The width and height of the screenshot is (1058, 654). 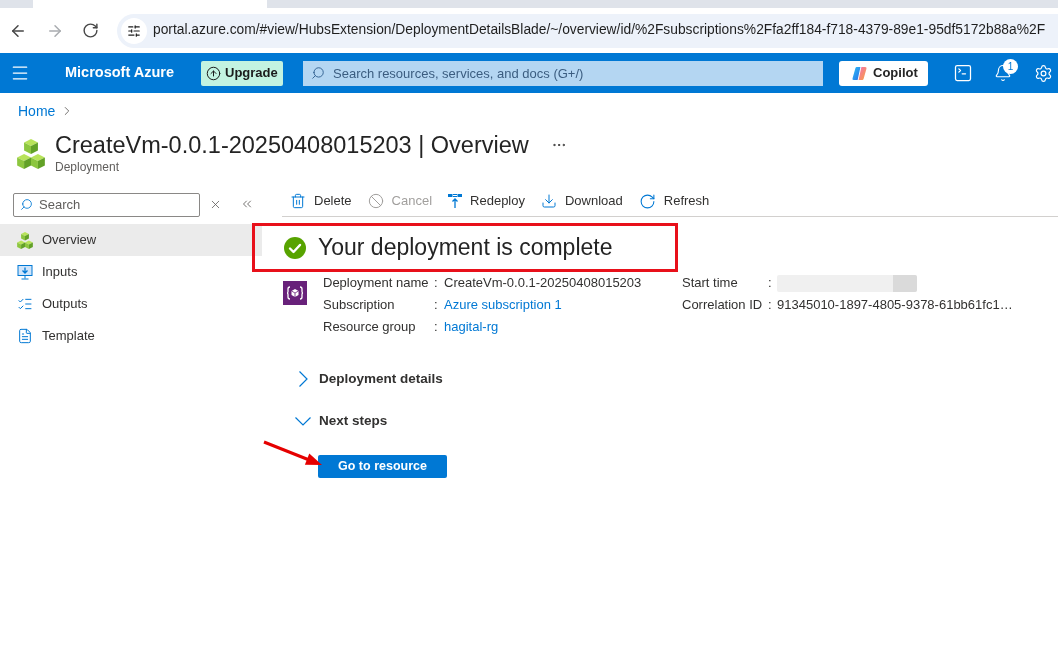 What do you see at coordinates (292, 145) in the screenshot?
I see `page-title: CreateVm-0.0.1-20250408015203 | Overview` at bounding box center [292, 145].